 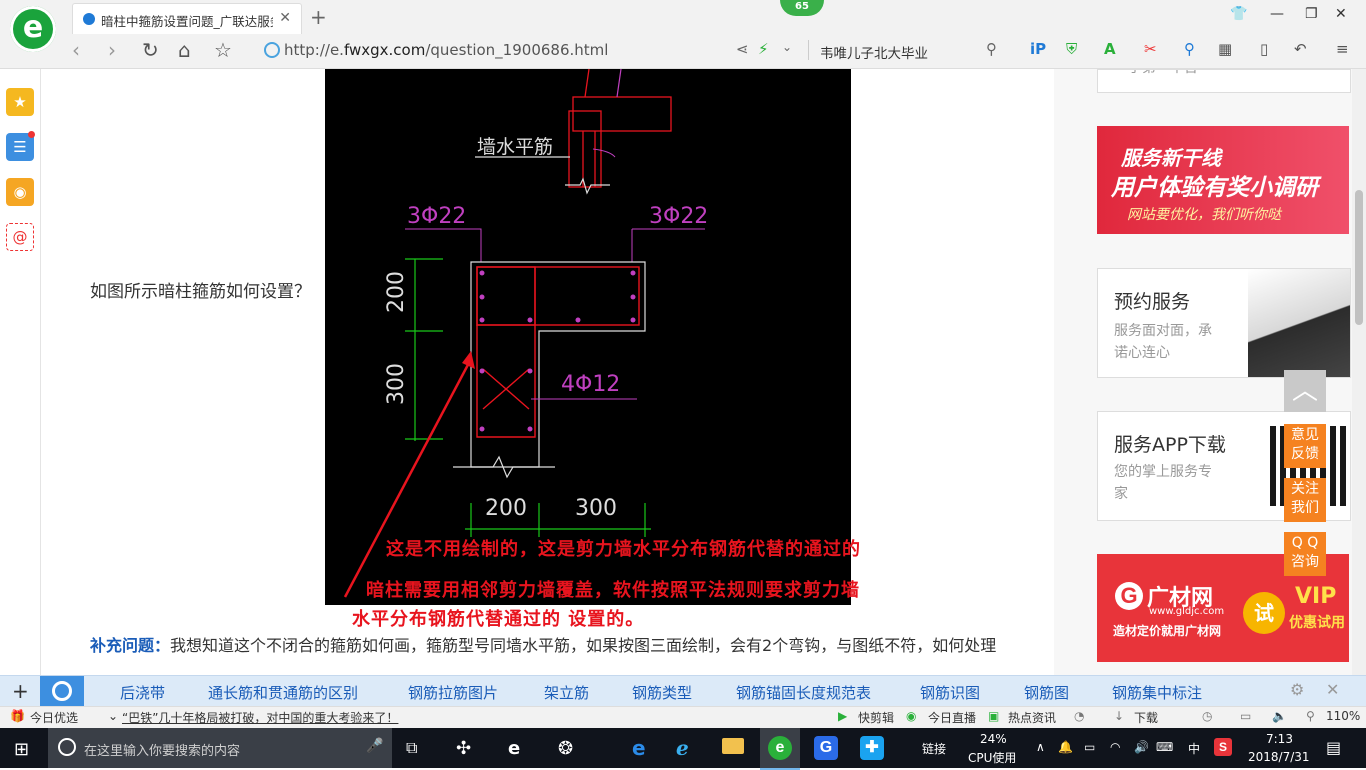 What do you see at coordinates (876, 717) in the screenshot?
I see `quickclip-link: 快剪辑` at bounding box center [876, 717].